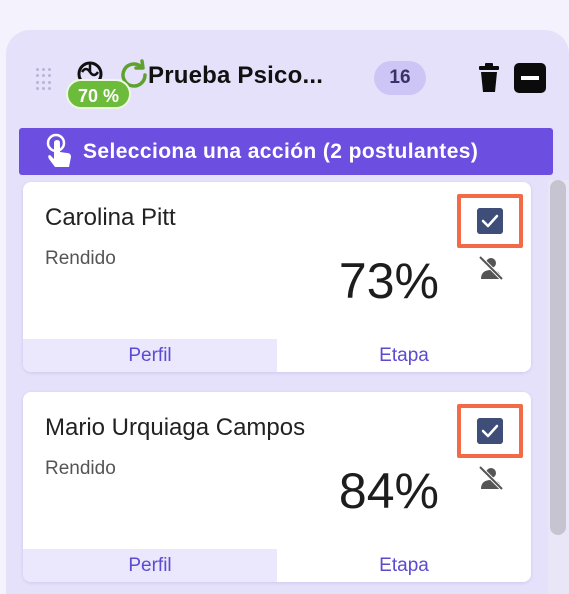 Image resolution: width=569 pixels, height=594 pixels. Describe the element at coordinates (558, 357) in the screenshot. I see `scrollbar-thumb` at that location.